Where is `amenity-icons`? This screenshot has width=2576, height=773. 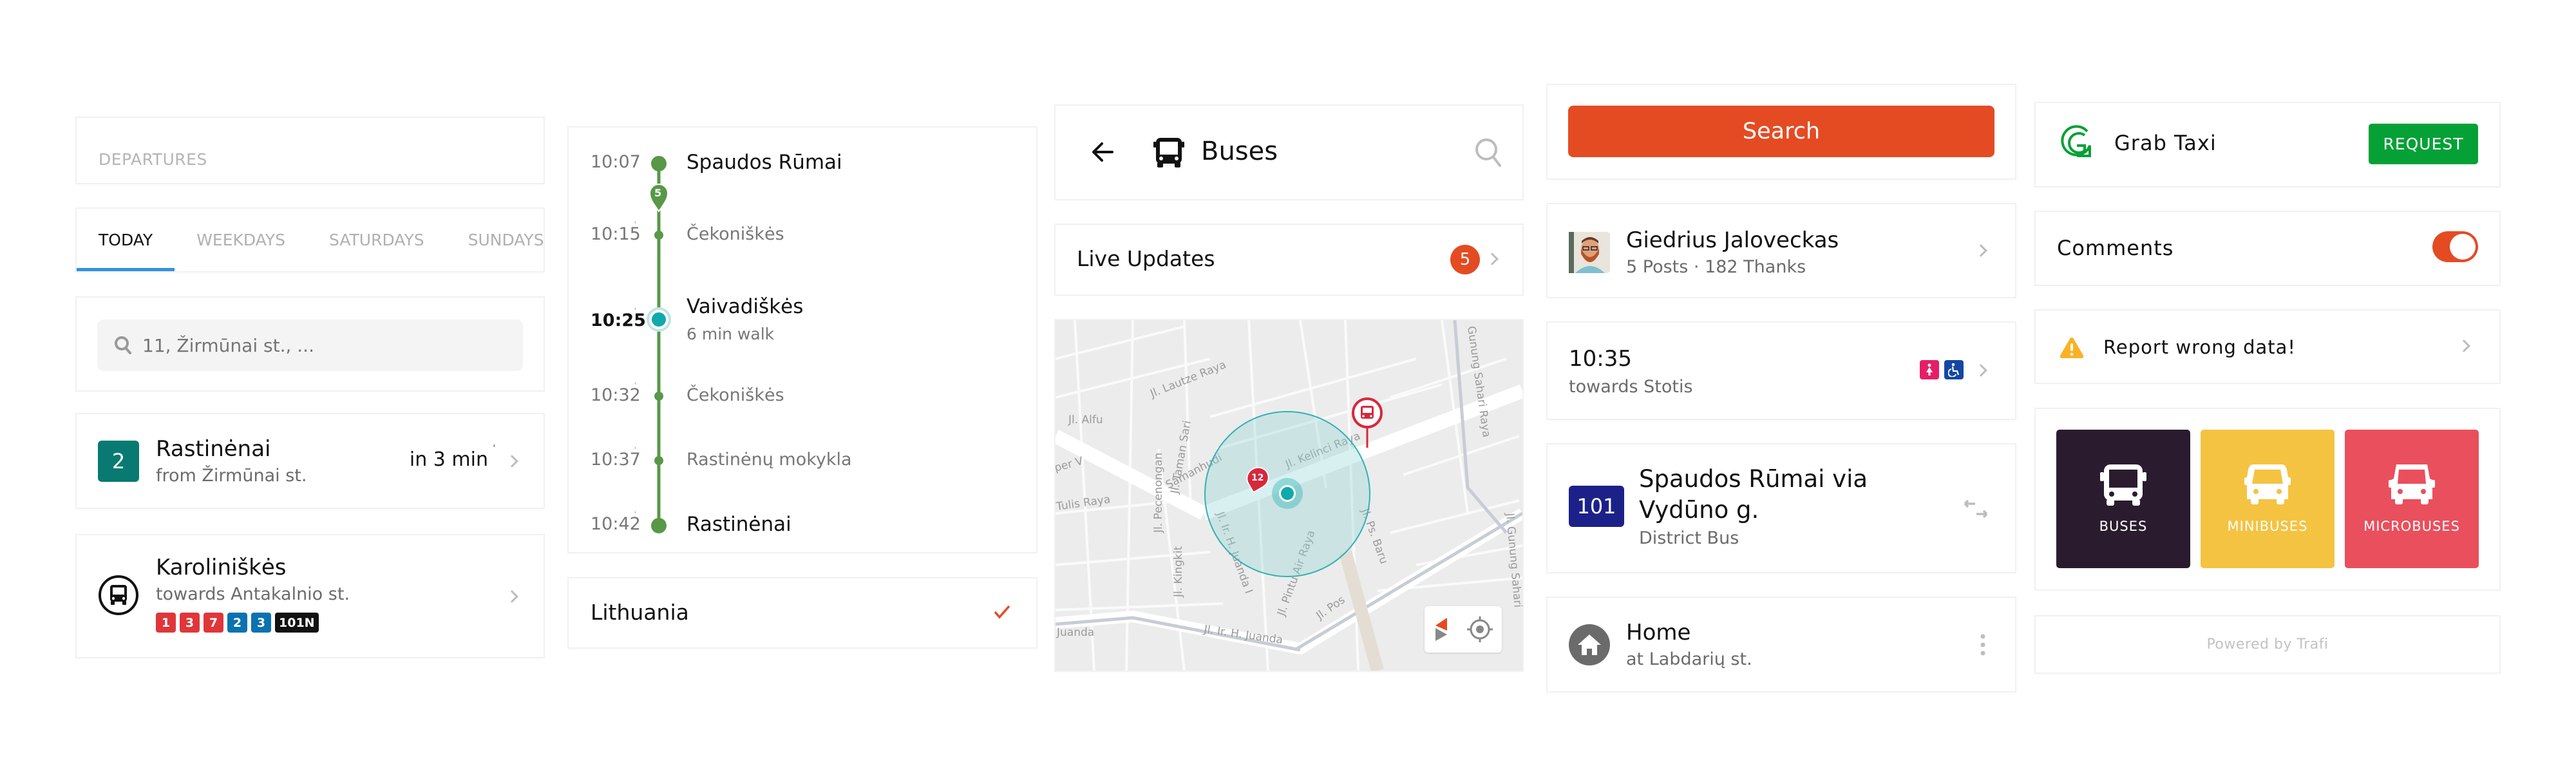 amenity-icons is located at coordinates (1942, 369).